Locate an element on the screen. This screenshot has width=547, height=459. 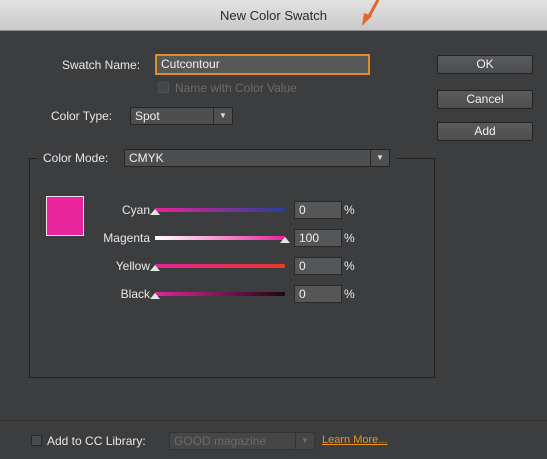
add-button: Add is located at coordinates (485, 131).